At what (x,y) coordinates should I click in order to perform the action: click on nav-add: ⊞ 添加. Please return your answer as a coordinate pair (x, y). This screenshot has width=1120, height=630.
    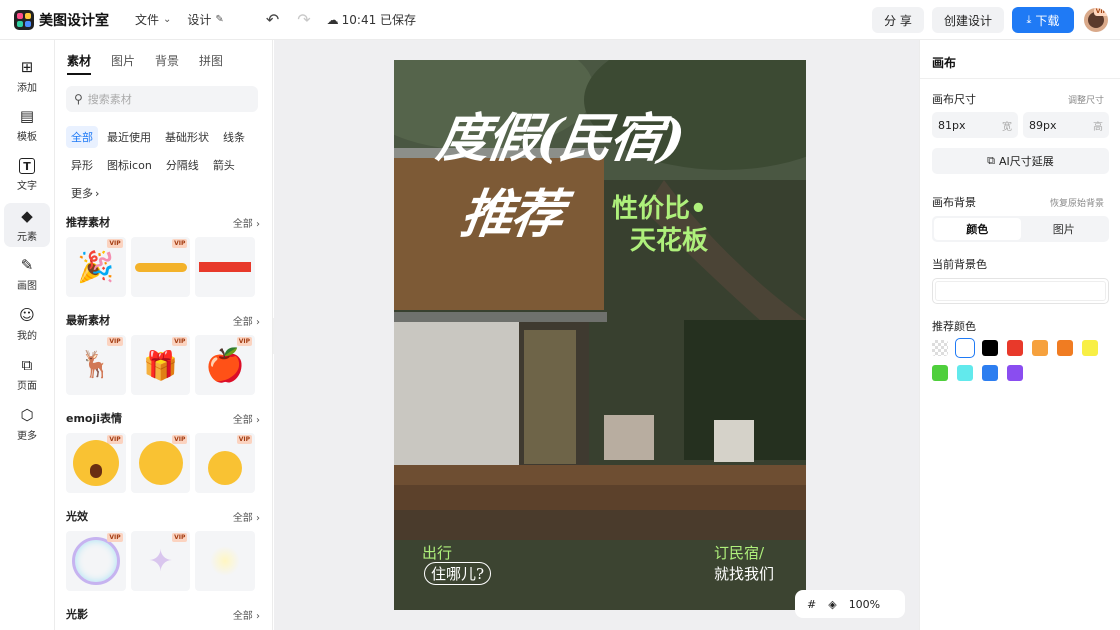
    Looking at the image, I should click on (27, 76).